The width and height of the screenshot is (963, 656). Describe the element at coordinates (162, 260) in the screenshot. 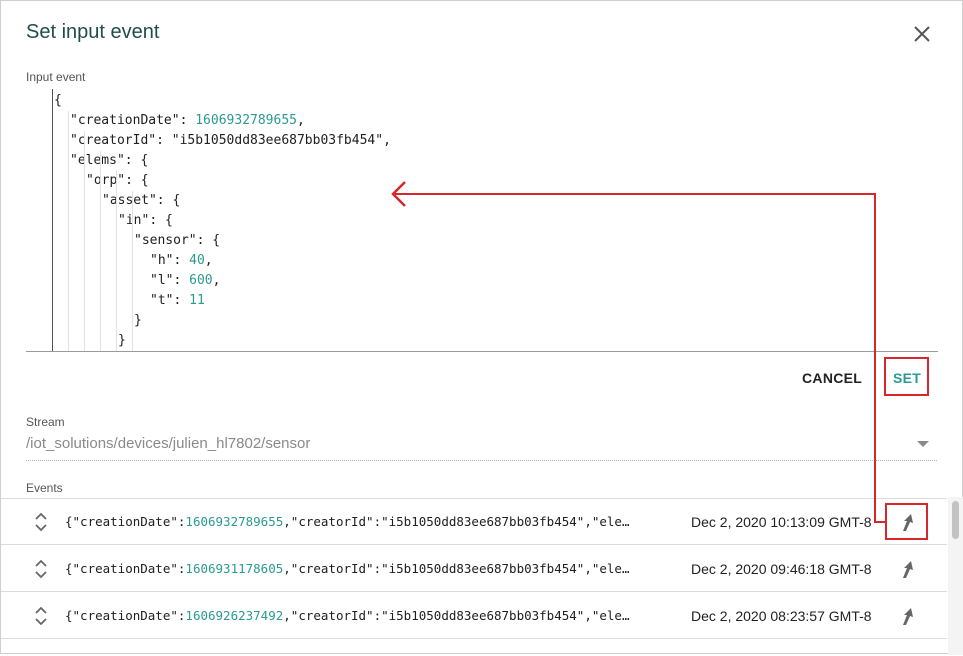

I see `code-token: "h"` at that location.